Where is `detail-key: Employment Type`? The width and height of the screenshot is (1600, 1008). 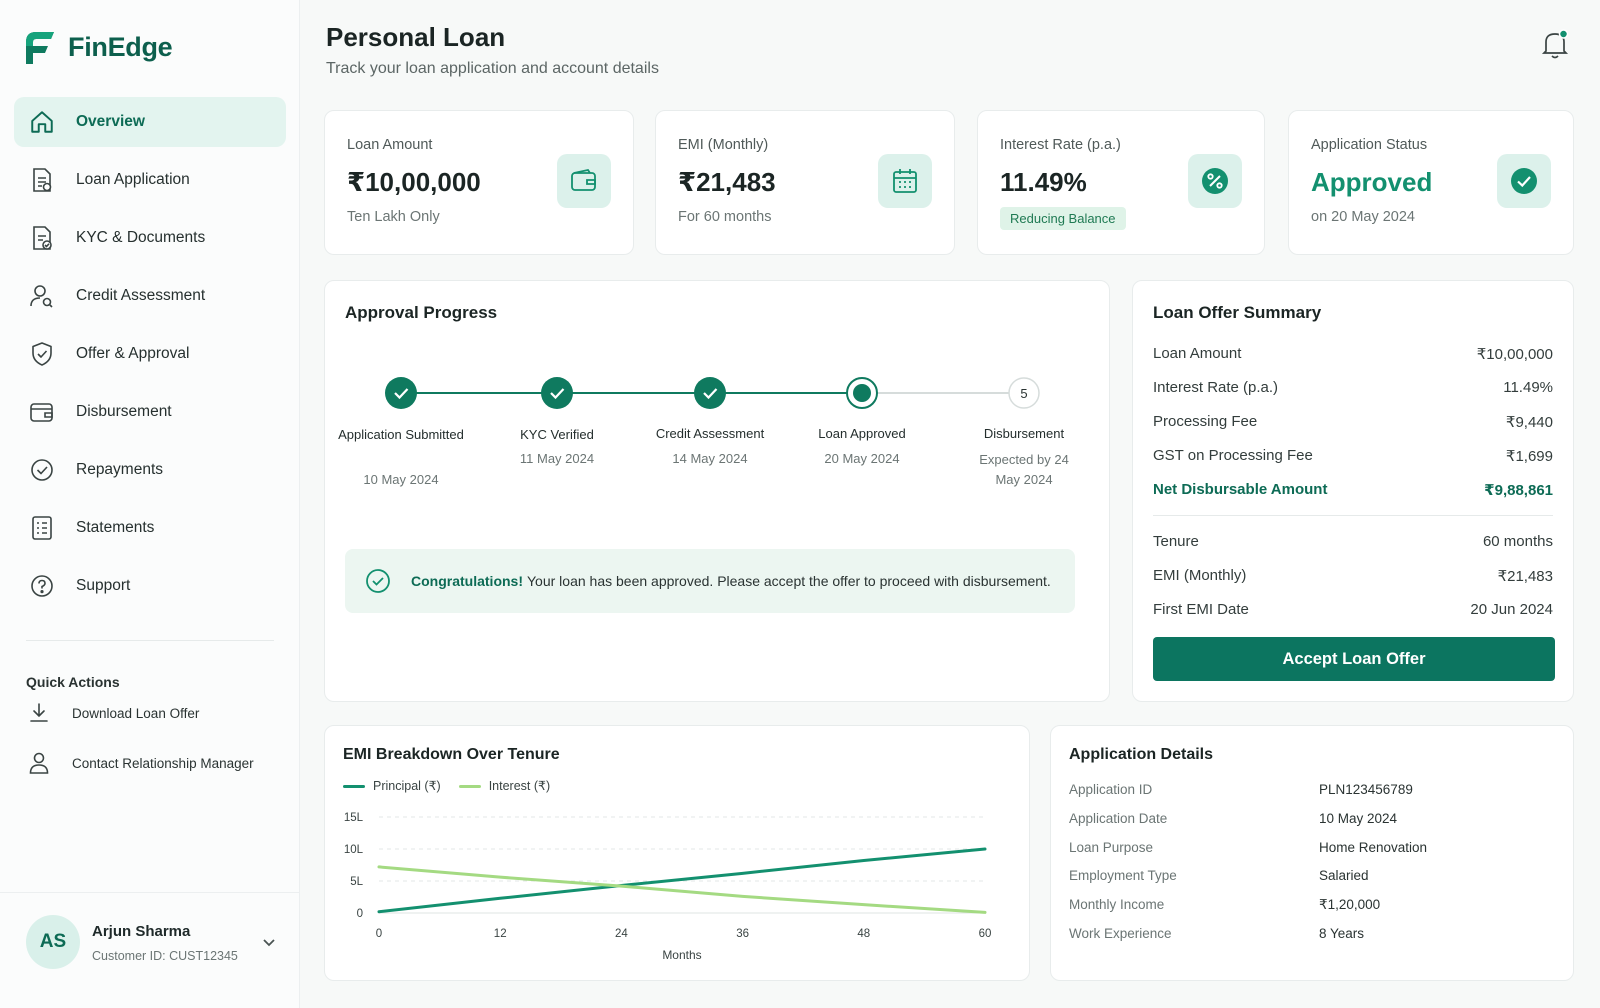
detail-key: Employment Type is located at coordinates (1123, 875).